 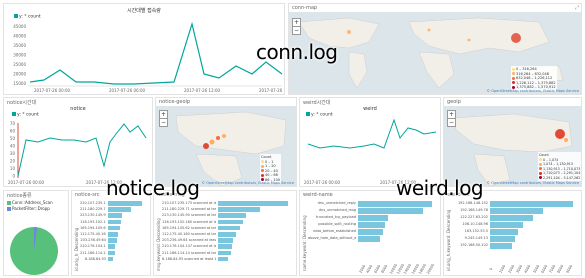 I want to click on bar-label: 163.152.53.5, so click(x=476, y=231).